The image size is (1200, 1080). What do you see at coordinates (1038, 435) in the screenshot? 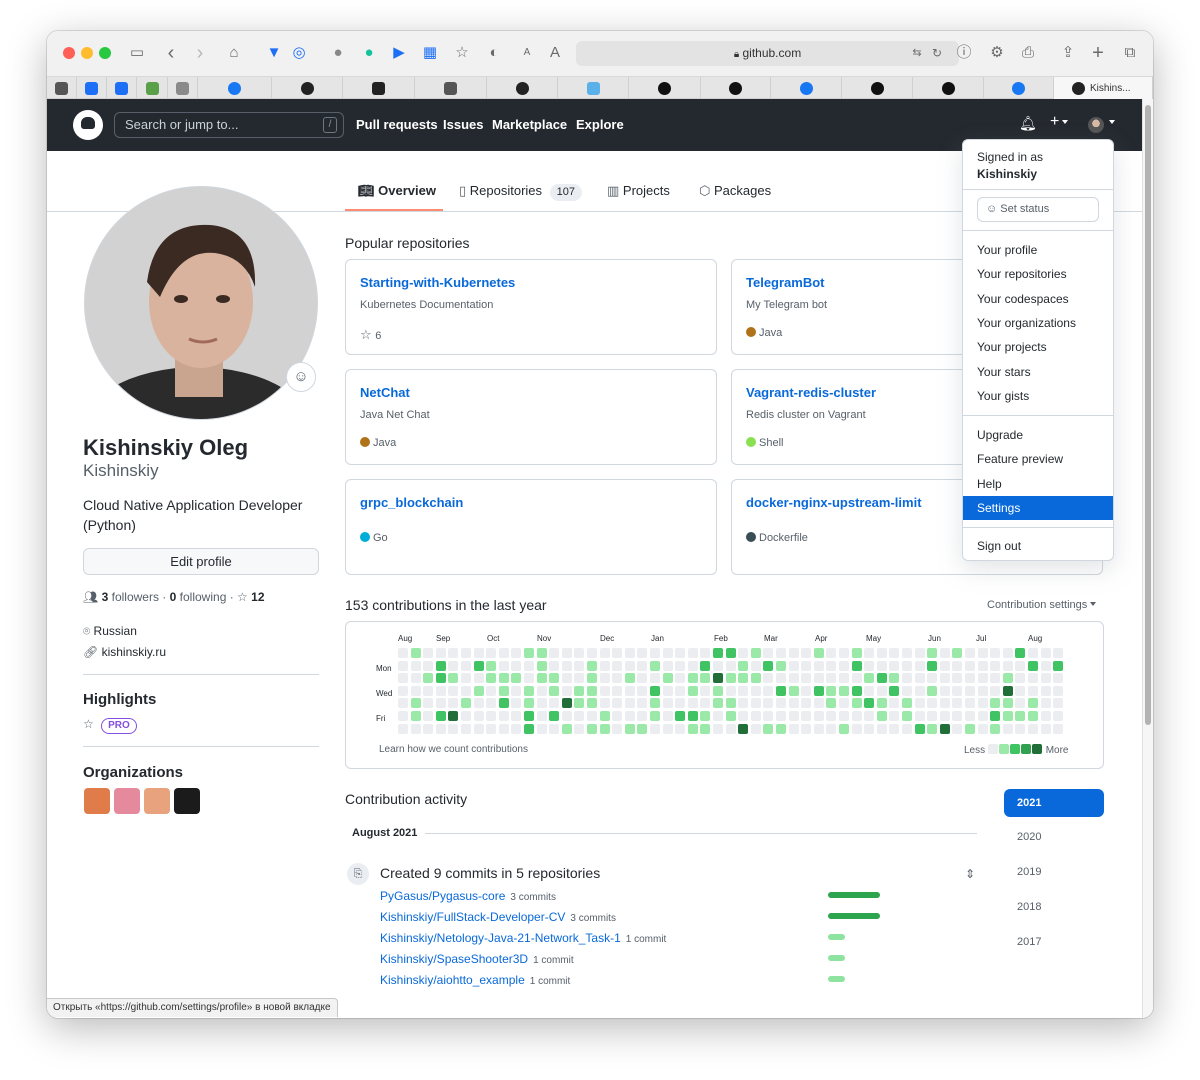
I see `dropdown-item-upgrade: Upgrade` at bounding box center [1038, 435].